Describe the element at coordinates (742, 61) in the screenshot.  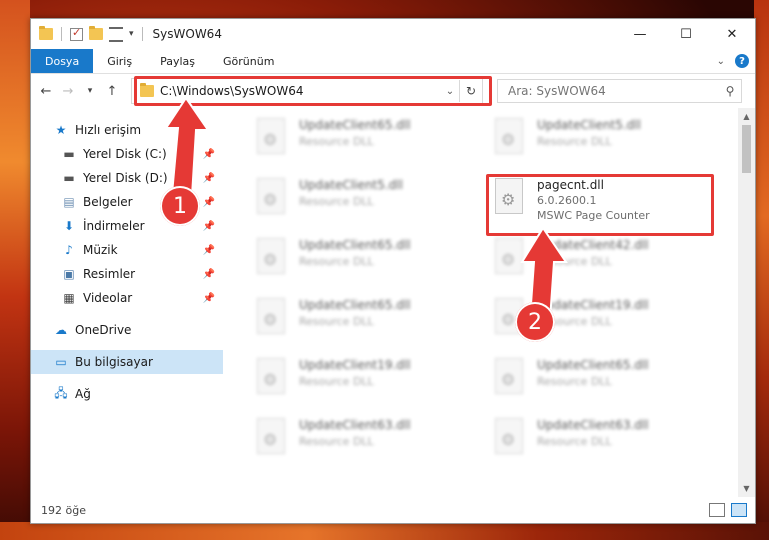
I see `help-icon: ?` at that location.